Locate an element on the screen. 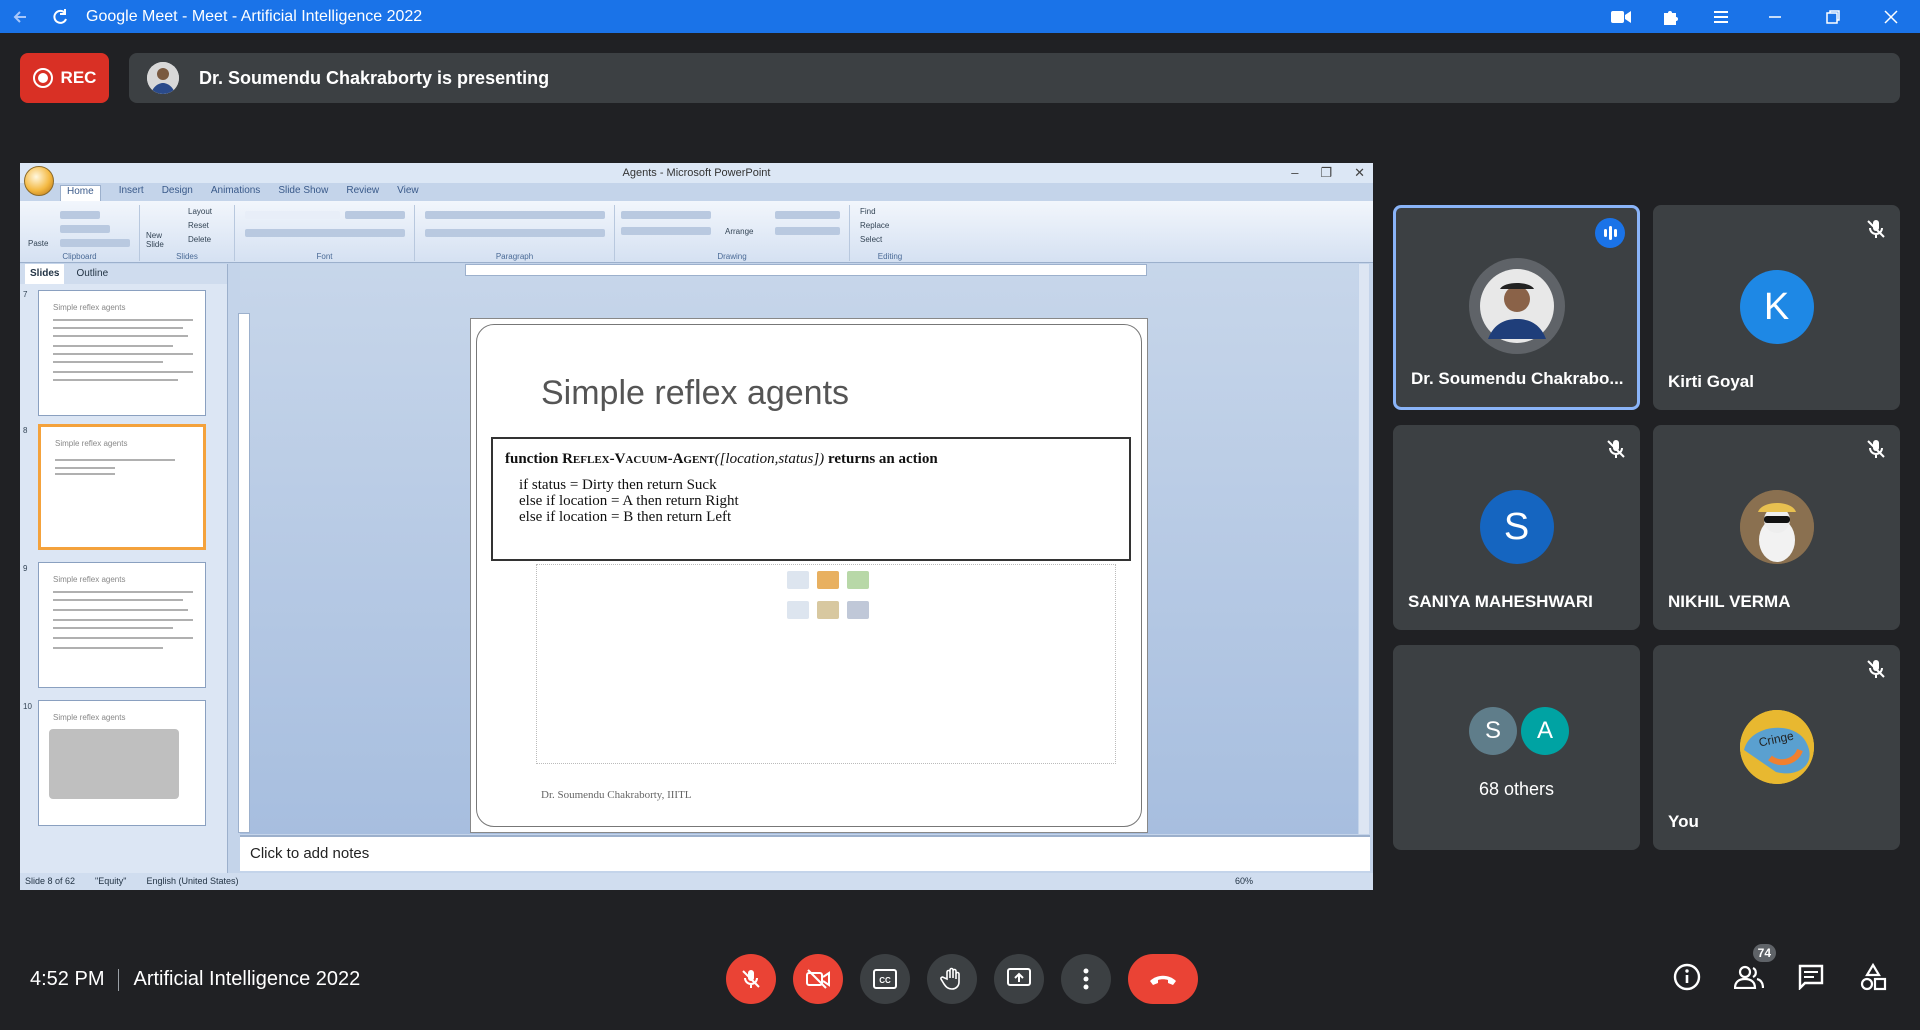 This screenshot has width=1920, height=1030. self-avatar-sticker: Cringe is located at coordinates (1776, 747).